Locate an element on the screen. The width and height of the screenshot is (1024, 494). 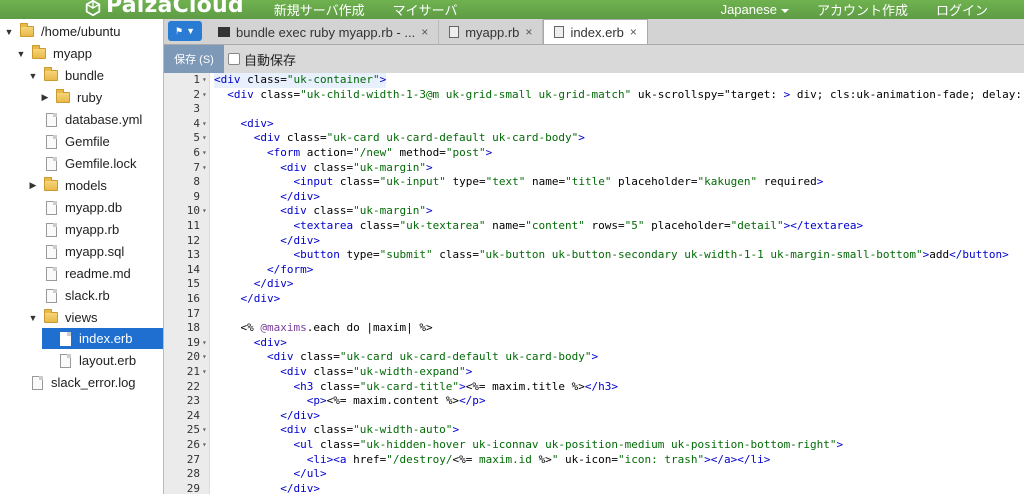
code-line: 14 </form> is located at coordinates (594, 270).